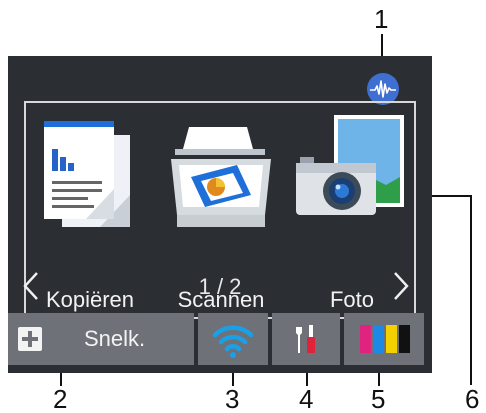 The width and height of the screenshot is (486, 413). What do you see at coordinates (306, 398) in the screenshot?
I see `callout-4: 4` at bounding box center [306, 398].